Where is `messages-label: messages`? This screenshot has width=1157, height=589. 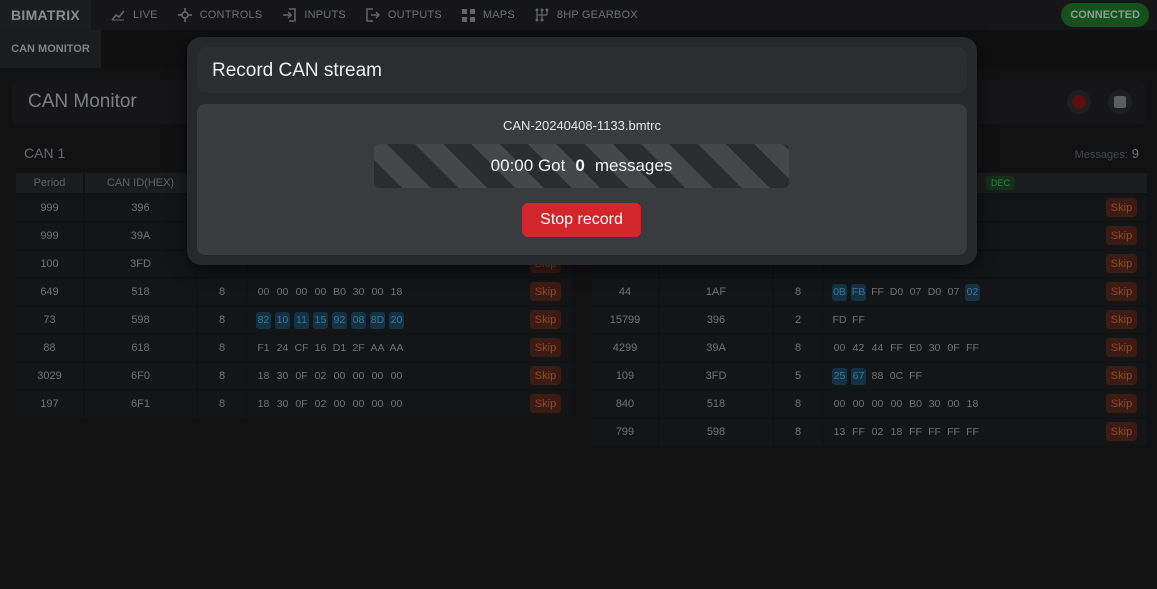 messages-label: messages is located at coordinates (633, 165).